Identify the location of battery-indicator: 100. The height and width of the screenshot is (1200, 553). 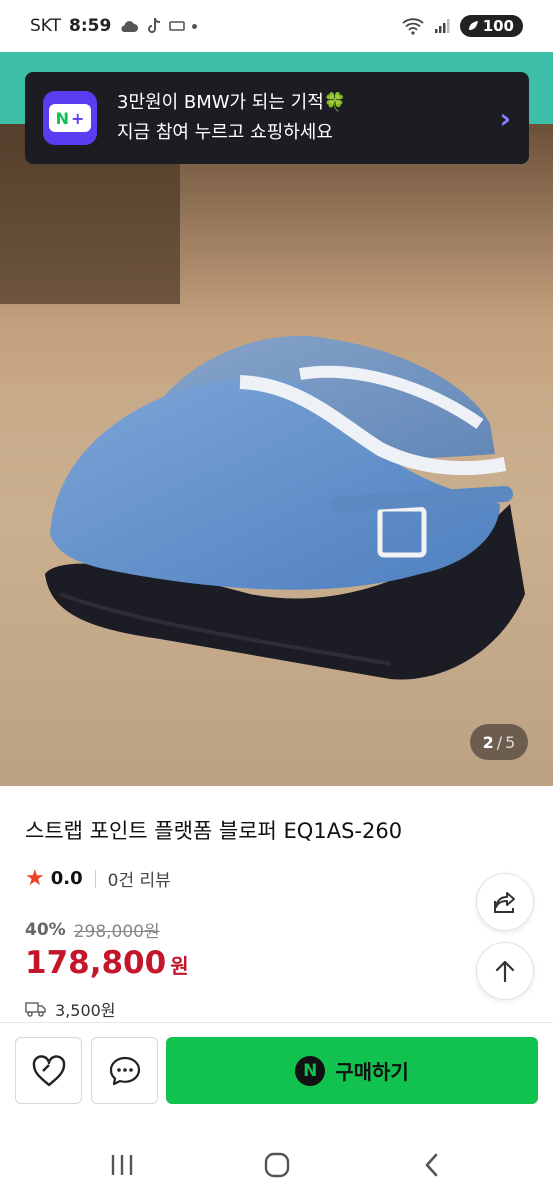
(491, 26).